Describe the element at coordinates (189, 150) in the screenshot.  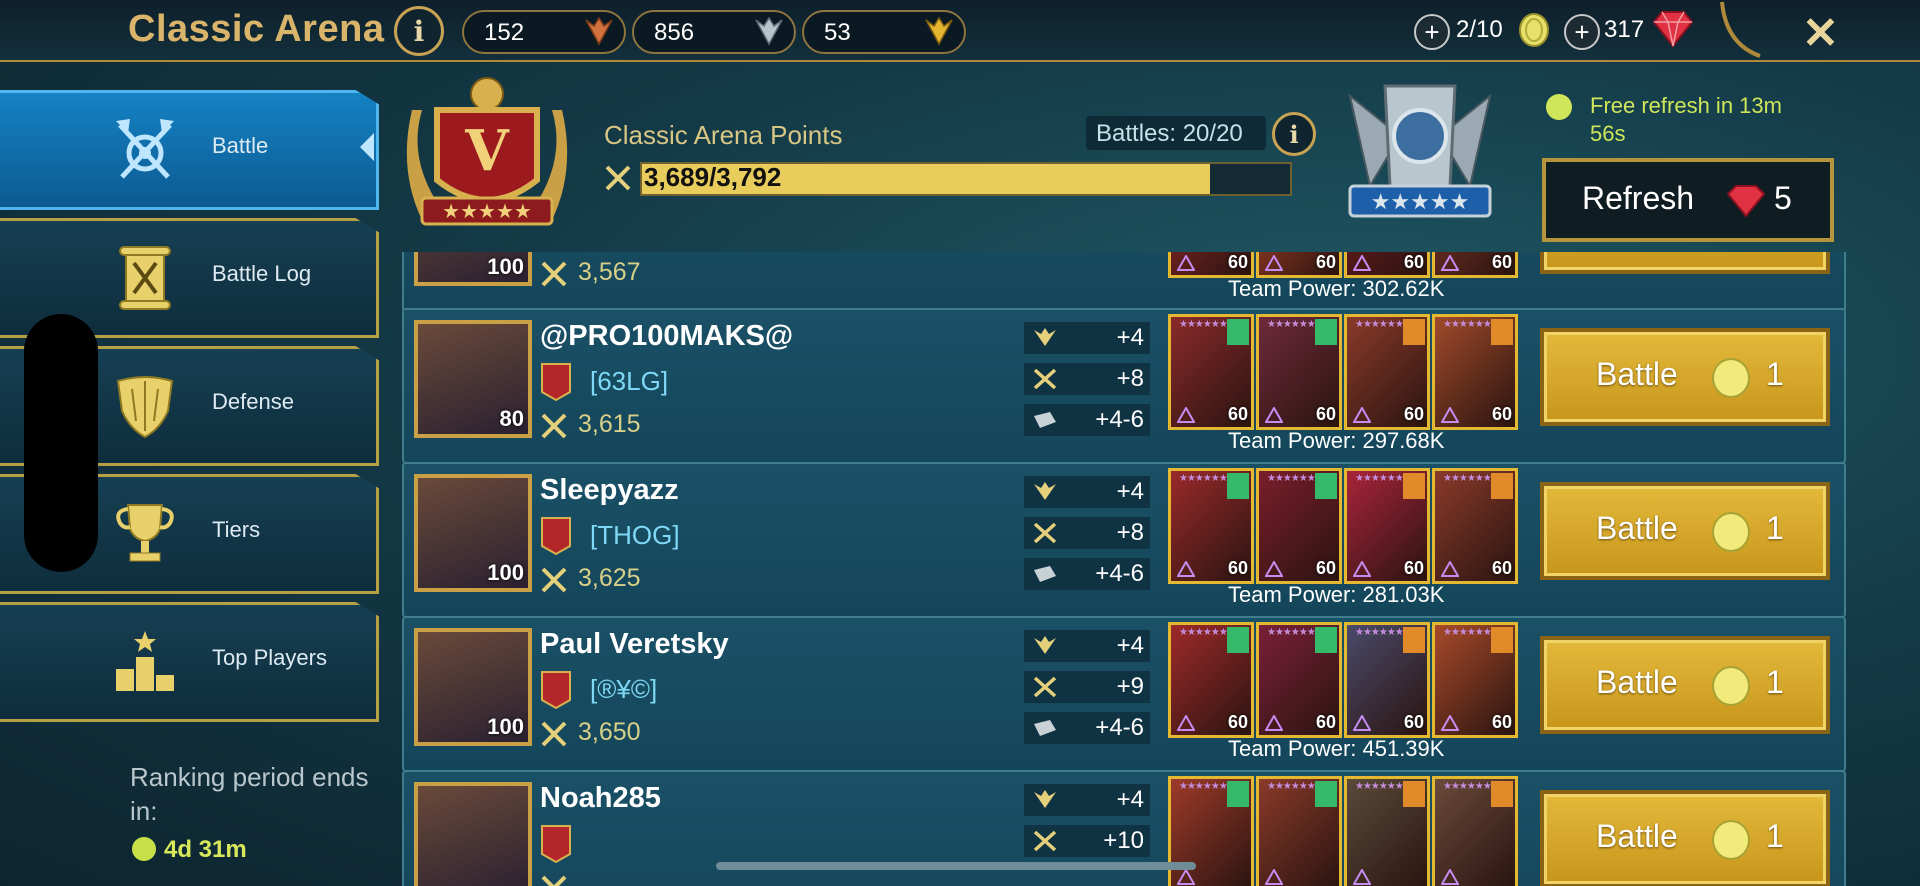
I see `sidebar-item-battle: Battle` at that location.